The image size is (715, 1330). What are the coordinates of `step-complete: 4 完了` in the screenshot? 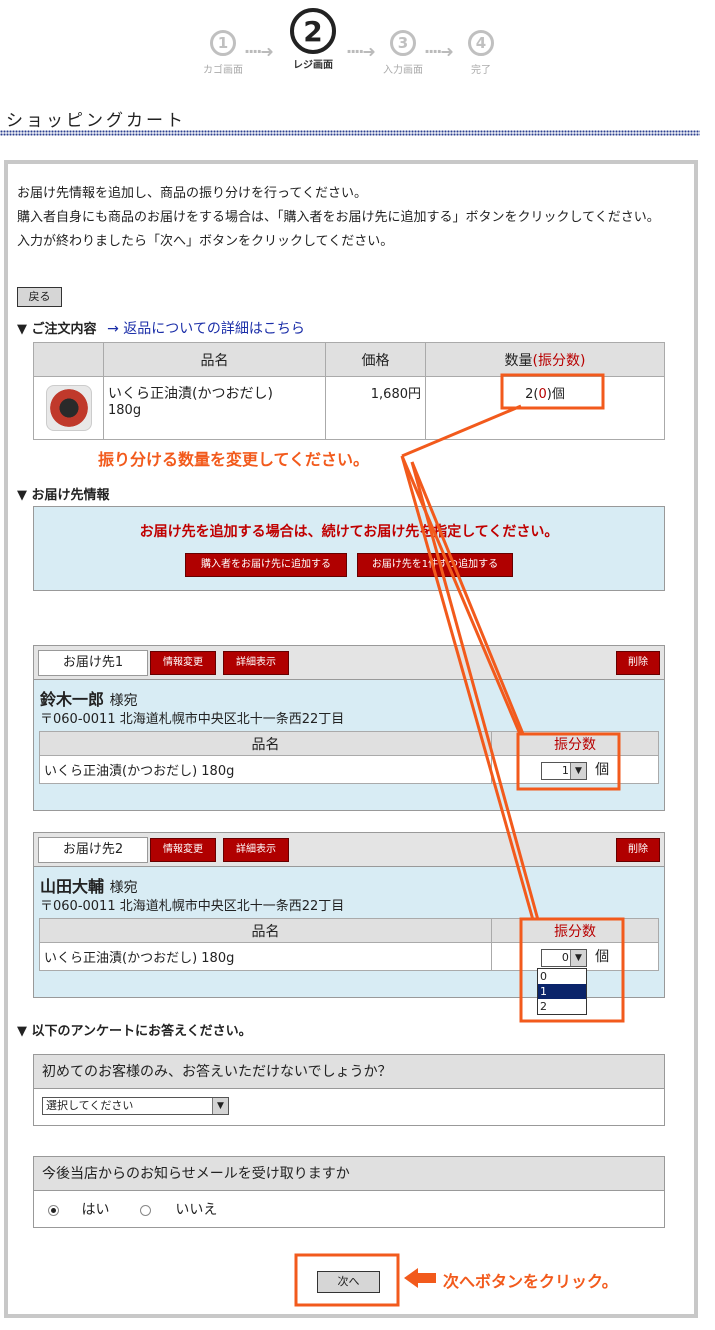 It's located at (481, 44).